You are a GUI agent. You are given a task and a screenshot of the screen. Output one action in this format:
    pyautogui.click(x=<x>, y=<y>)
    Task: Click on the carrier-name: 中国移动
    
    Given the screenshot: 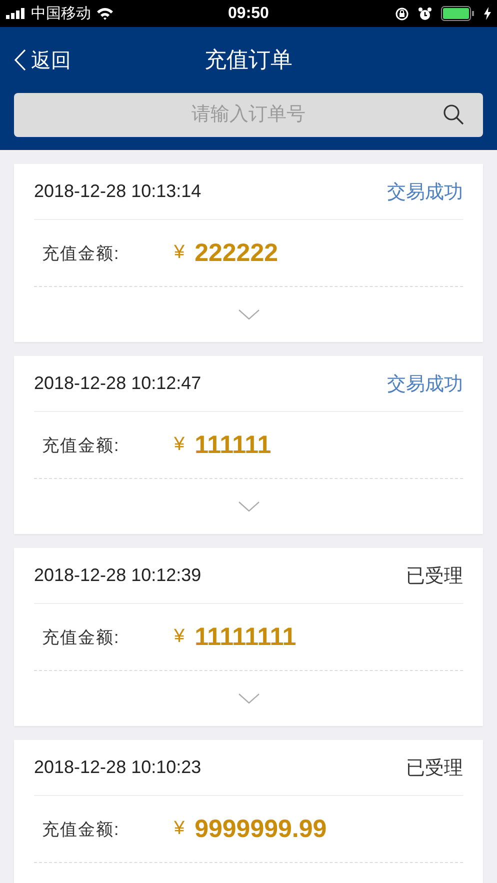 What is the action you would take?
    pyautogui.click(x=61, y=13)
    